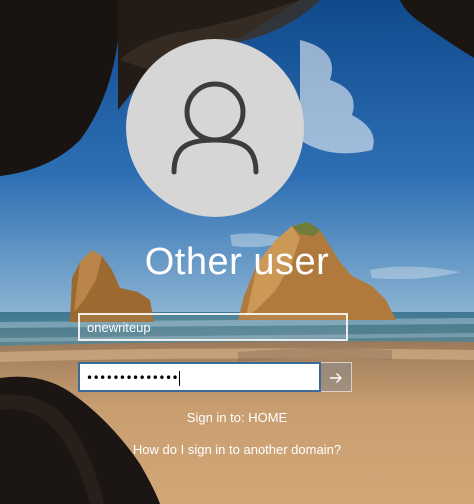 This screenshot has width=474, height=504. I want to click on user-display-name: Other user, so click(237, 262).